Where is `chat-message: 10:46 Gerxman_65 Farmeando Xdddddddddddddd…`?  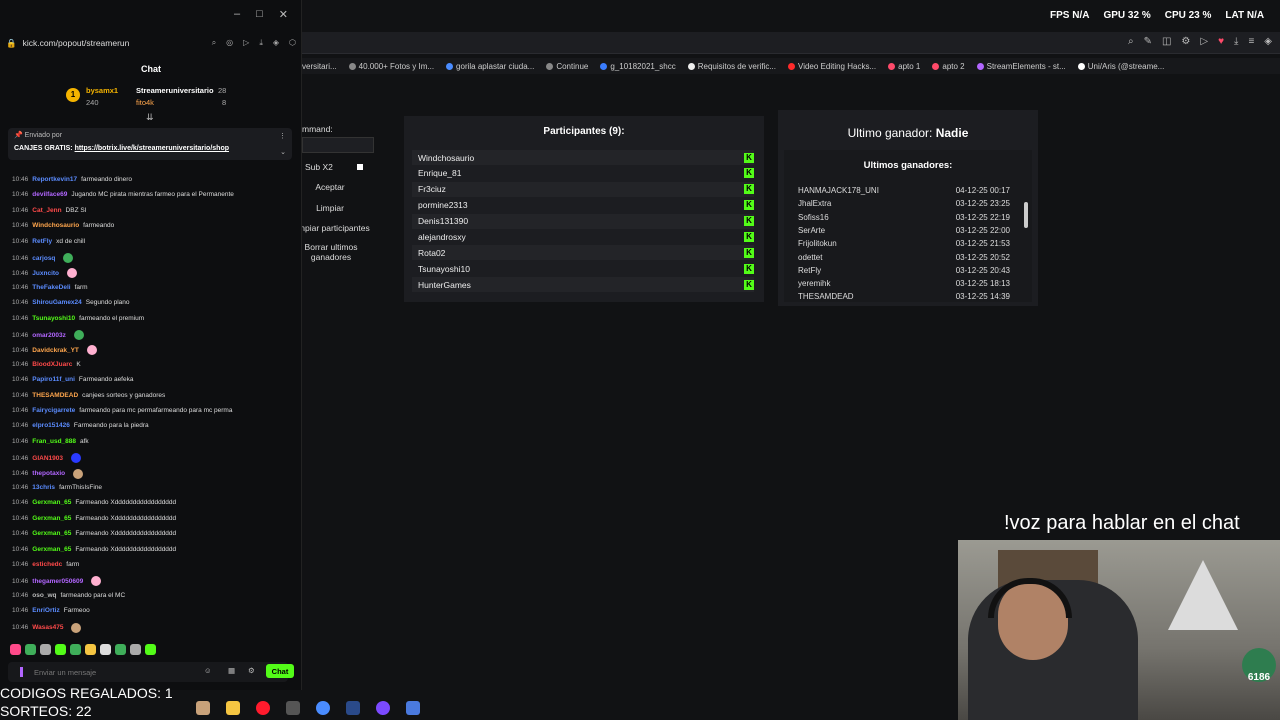 chat-message: 10:46 Gerxman_65 Farmeando Xdddddddddddddd… is located at coordinates (94, 502).